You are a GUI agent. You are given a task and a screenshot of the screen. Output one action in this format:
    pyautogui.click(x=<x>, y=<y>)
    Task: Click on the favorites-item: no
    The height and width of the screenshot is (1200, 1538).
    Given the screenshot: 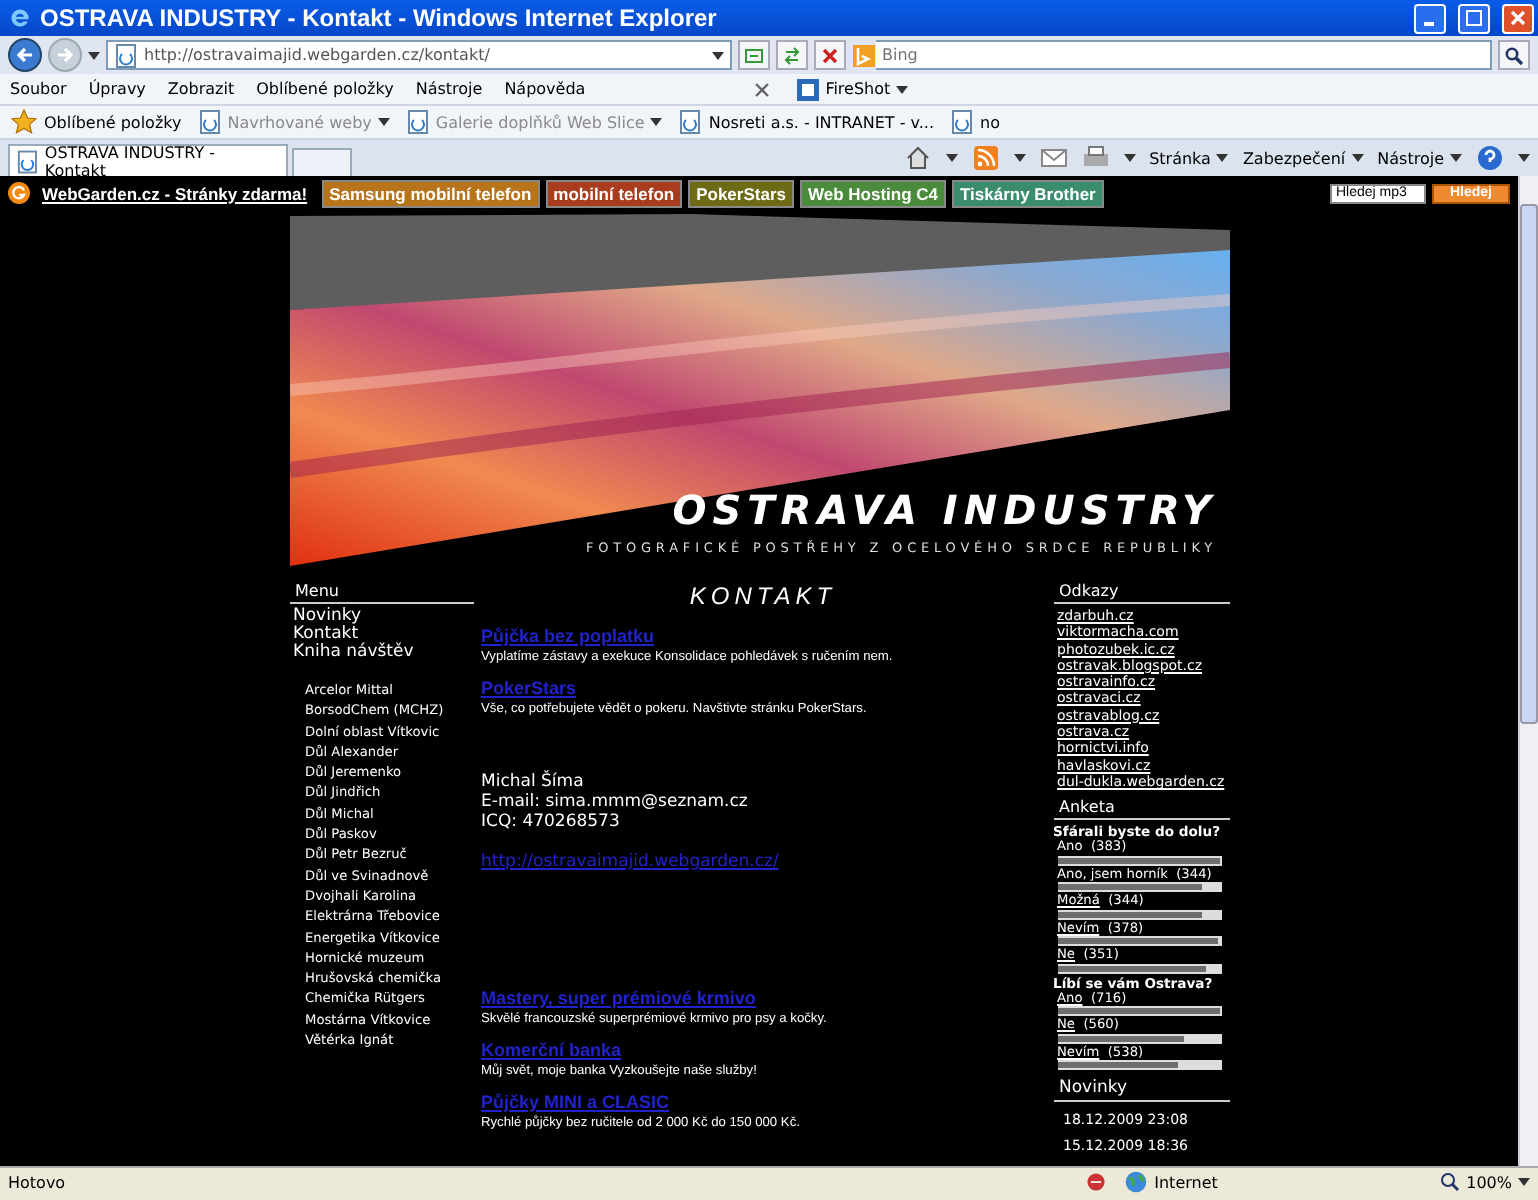 What is the action you would take?
    pyautogui.click(x=975, y=122)
    